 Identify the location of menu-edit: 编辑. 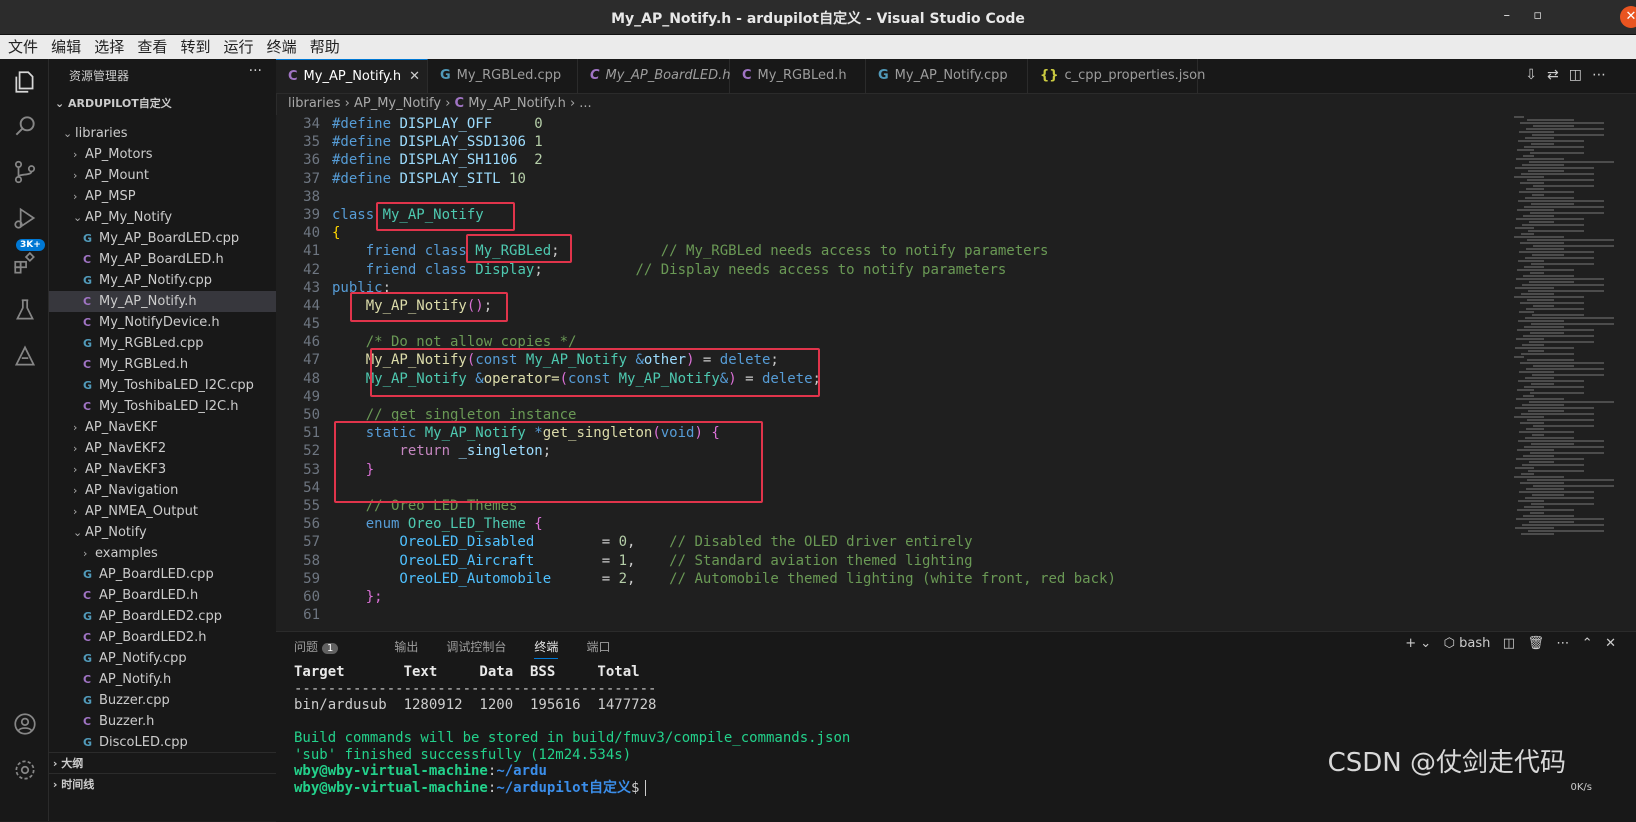
(66, 47).